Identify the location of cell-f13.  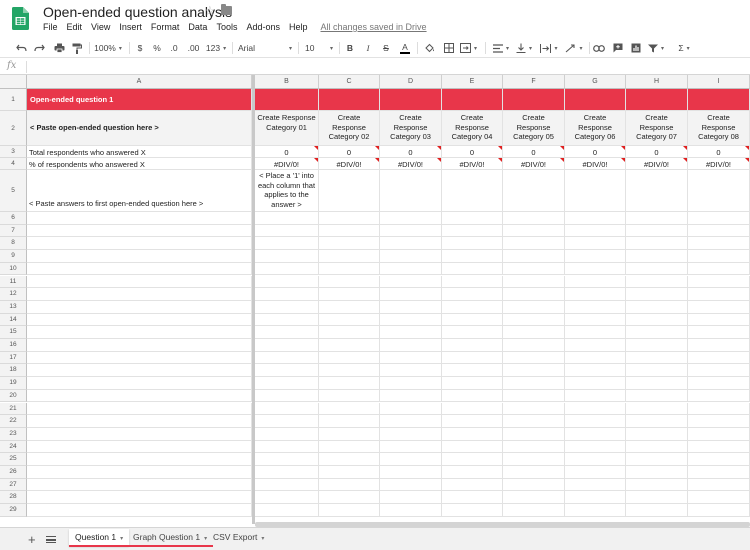
(534, 307).